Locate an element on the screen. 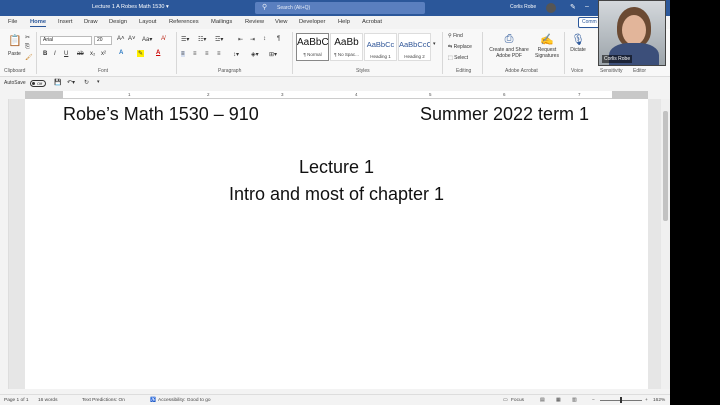  user-name: Corlis Robe is located at coordinates (523, 7).